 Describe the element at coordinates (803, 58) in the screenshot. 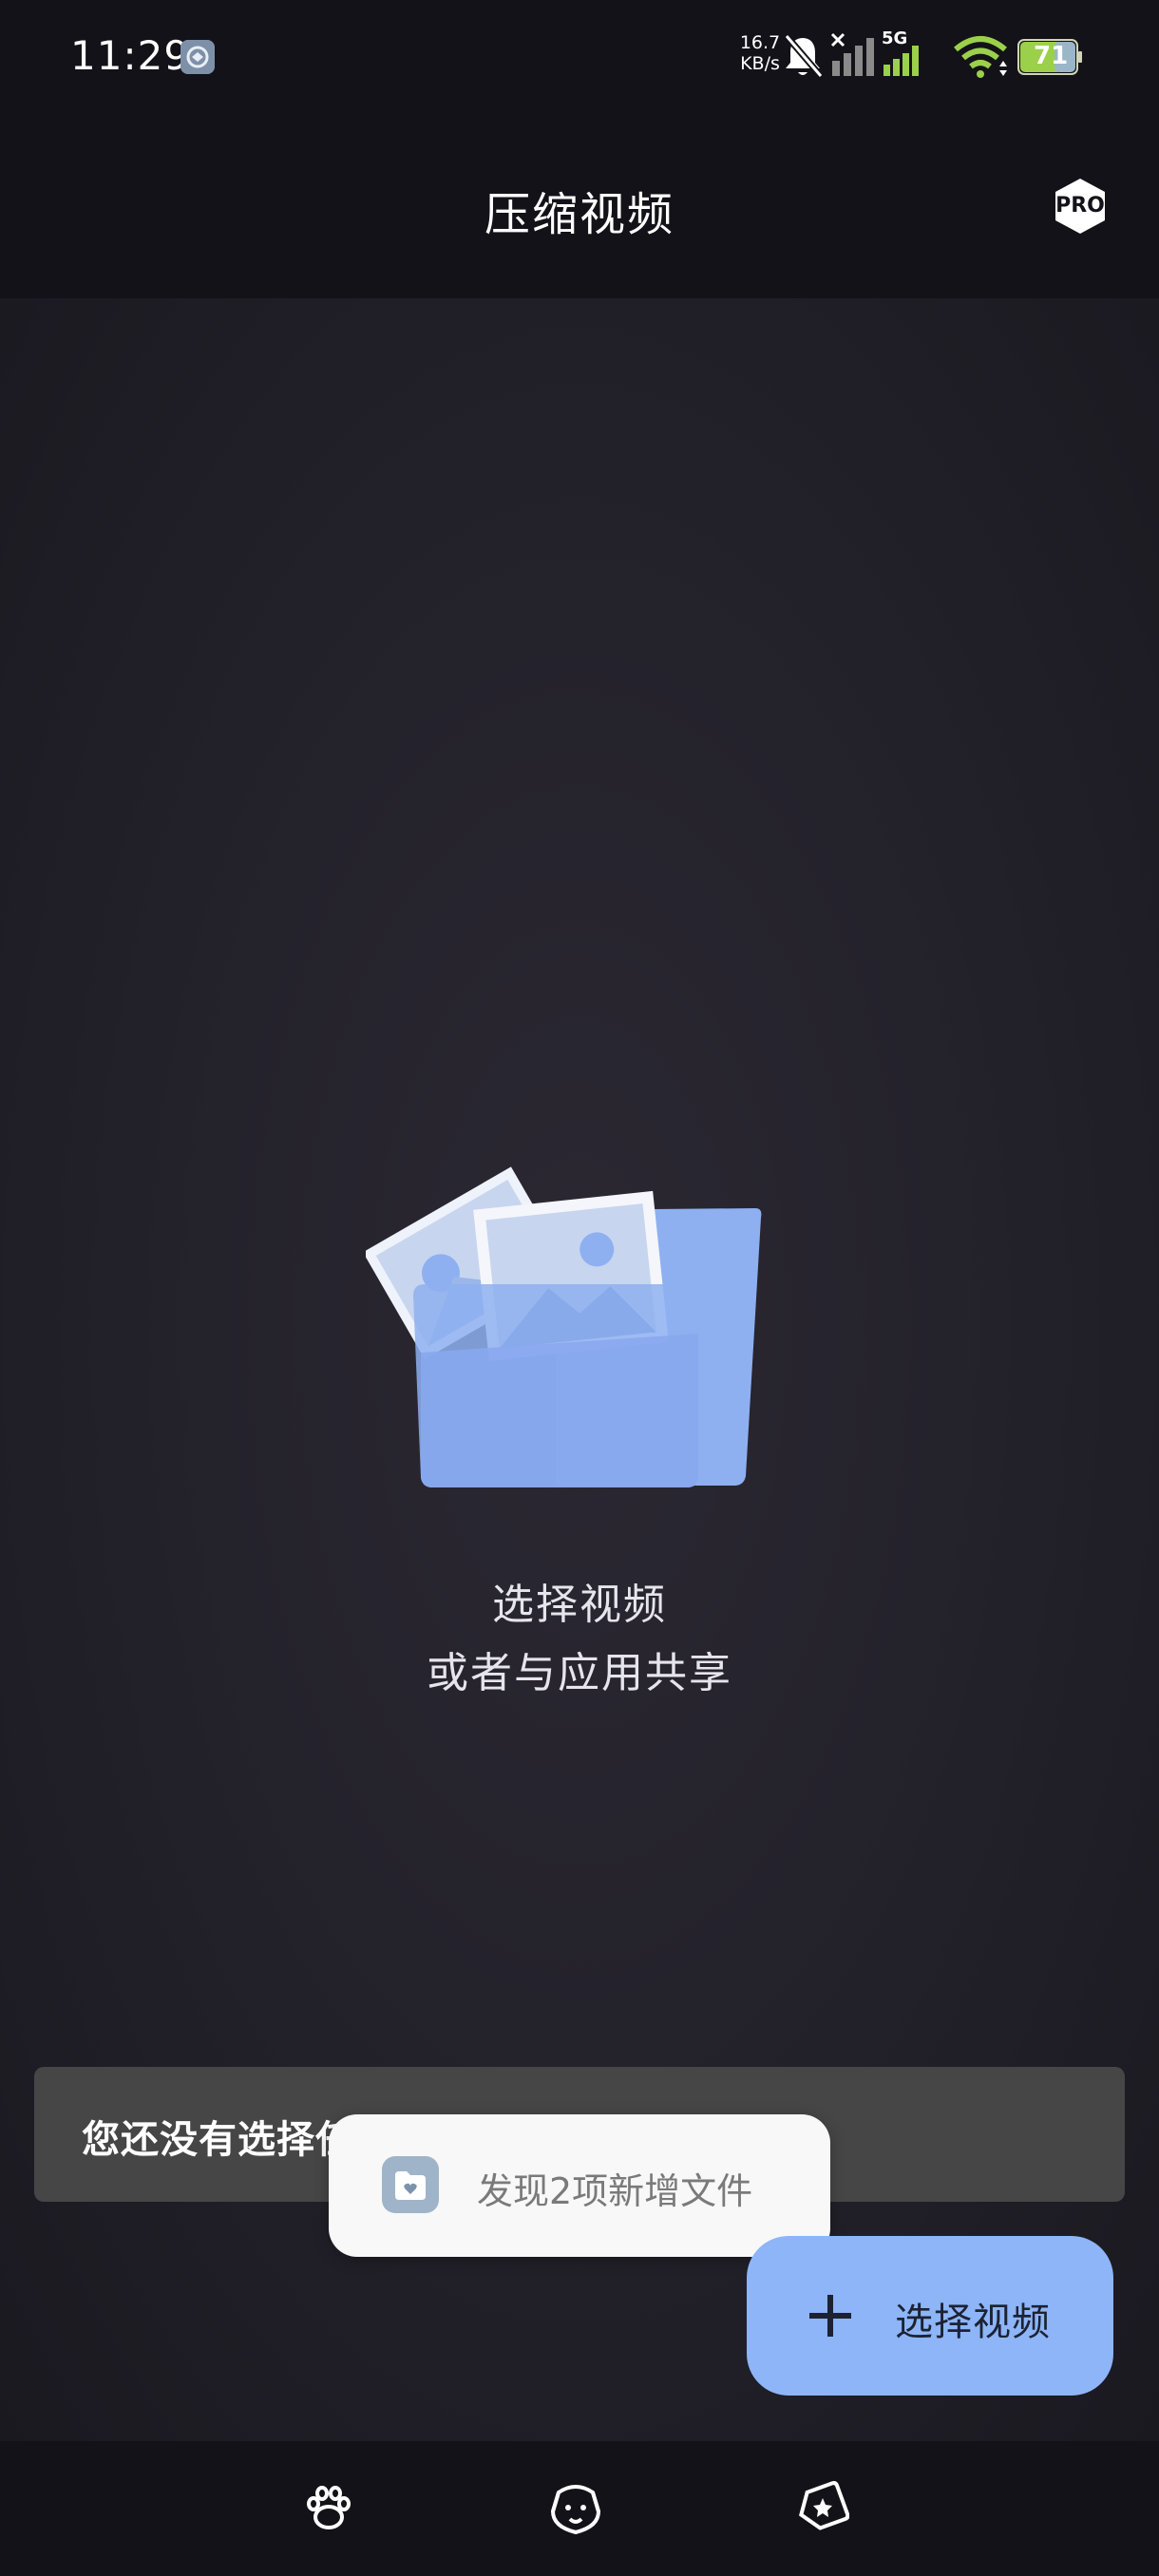

I see `bell-muted-icon` at that location.